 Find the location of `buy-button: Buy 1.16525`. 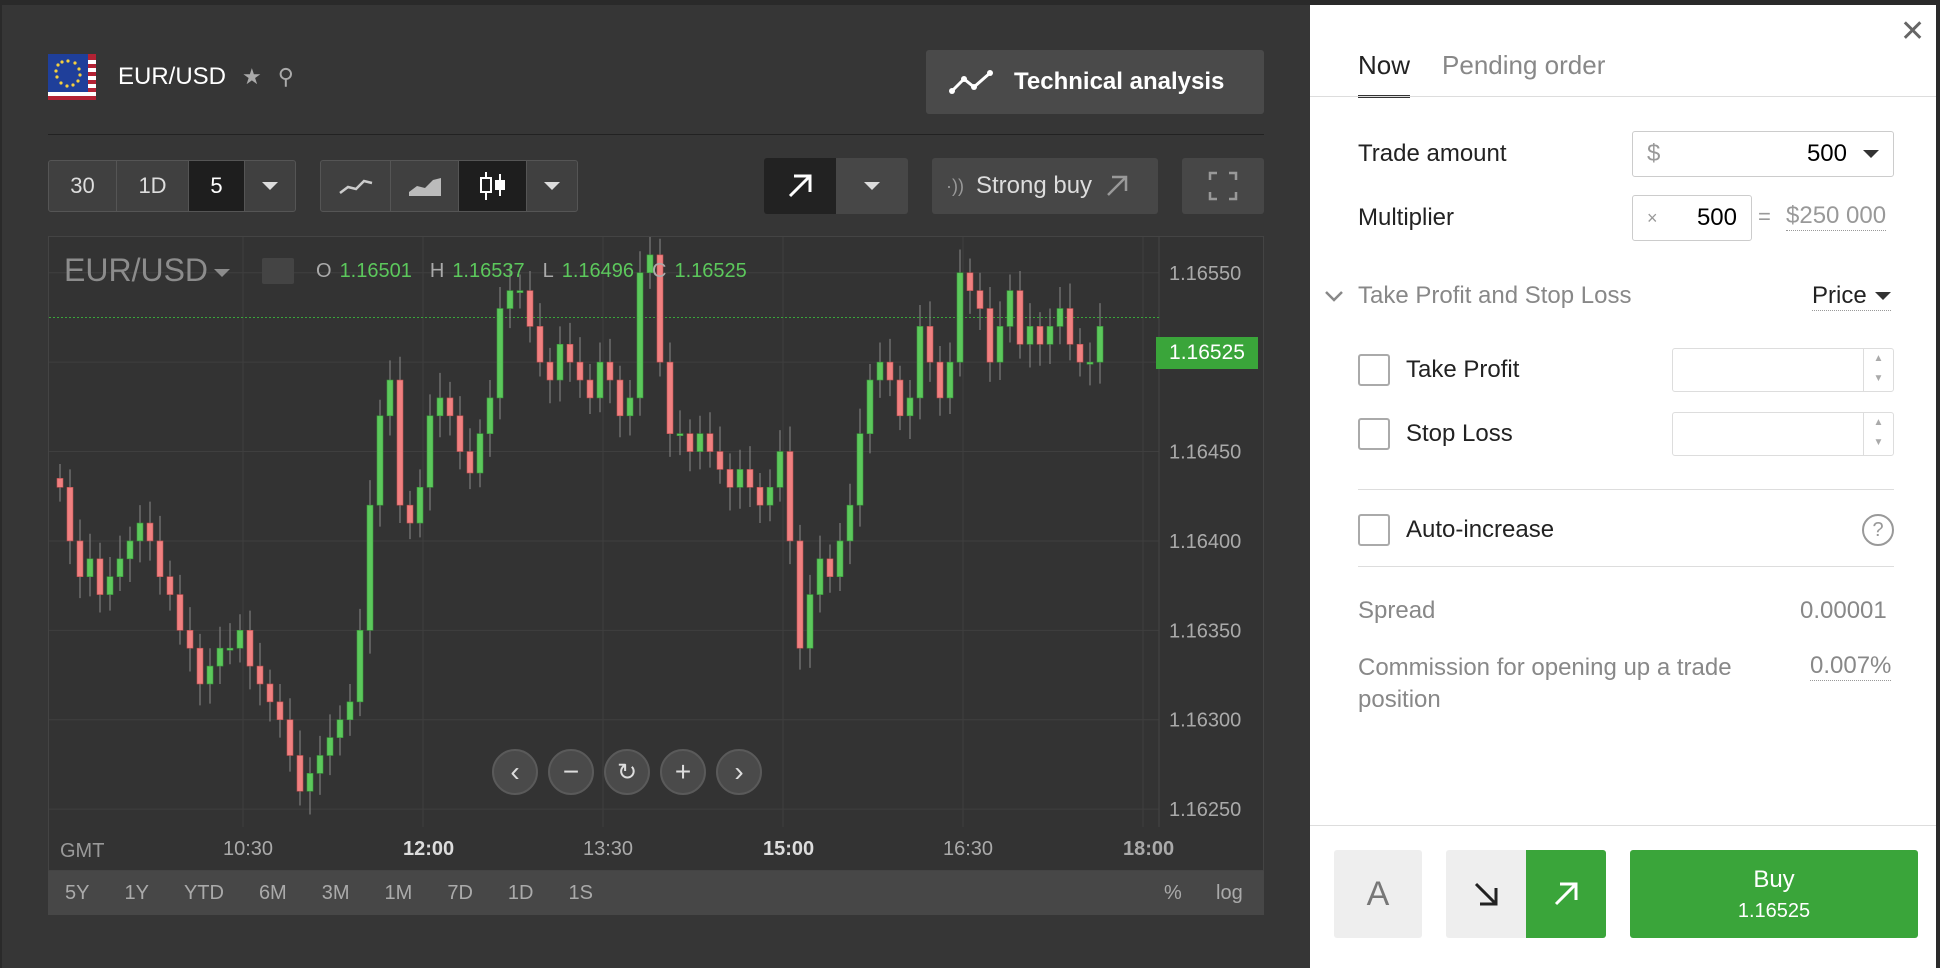

buy-button: Buy 1.16525 is located at coordinates (1774, 894).